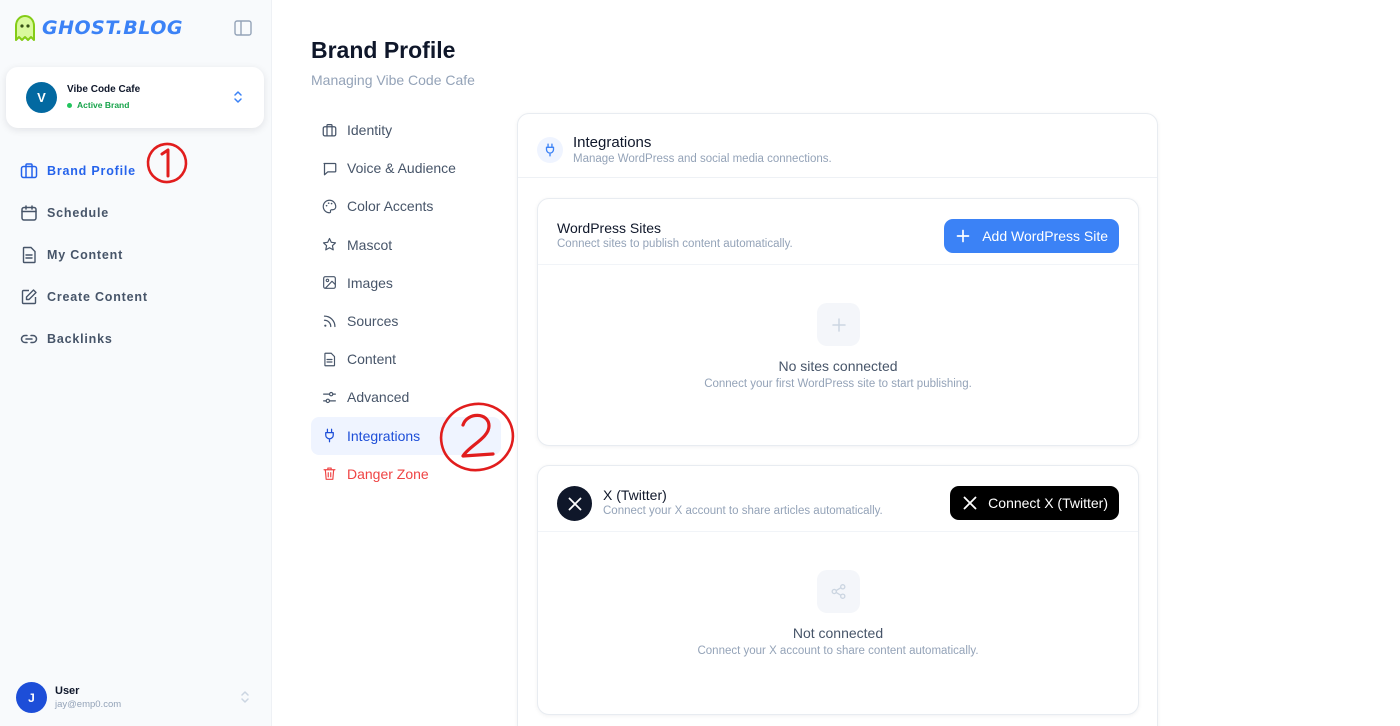 This screenshot has width=1400, height=726. What do you see at coordinates (378, 397) in the screenshot?
I see `subnav-item-label: Advanced` at bounding box center [378, 397].